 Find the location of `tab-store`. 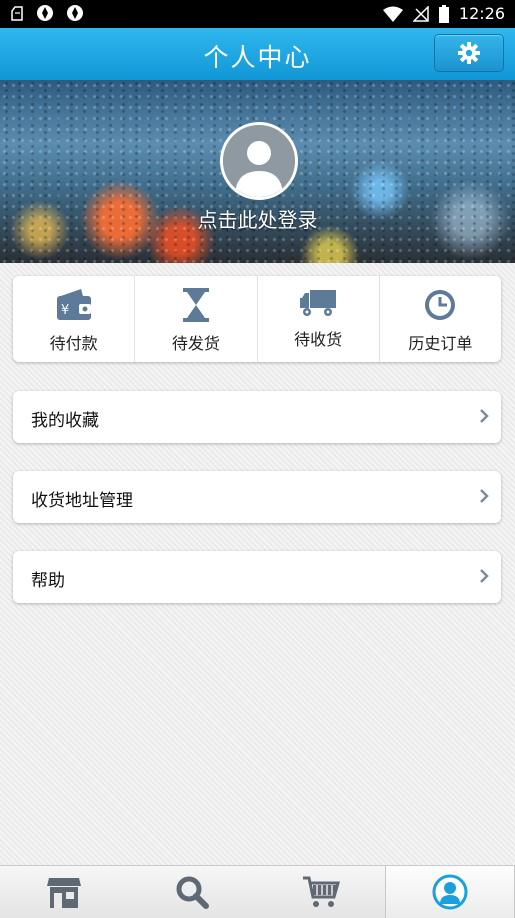

tab-store is located at coordinates (64, 892).